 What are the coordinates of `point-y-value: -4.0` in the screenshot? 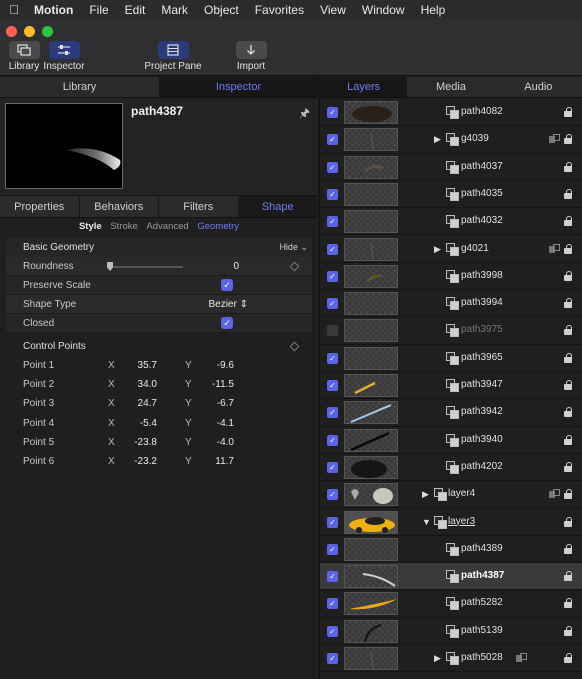 It's located at (214, 442).